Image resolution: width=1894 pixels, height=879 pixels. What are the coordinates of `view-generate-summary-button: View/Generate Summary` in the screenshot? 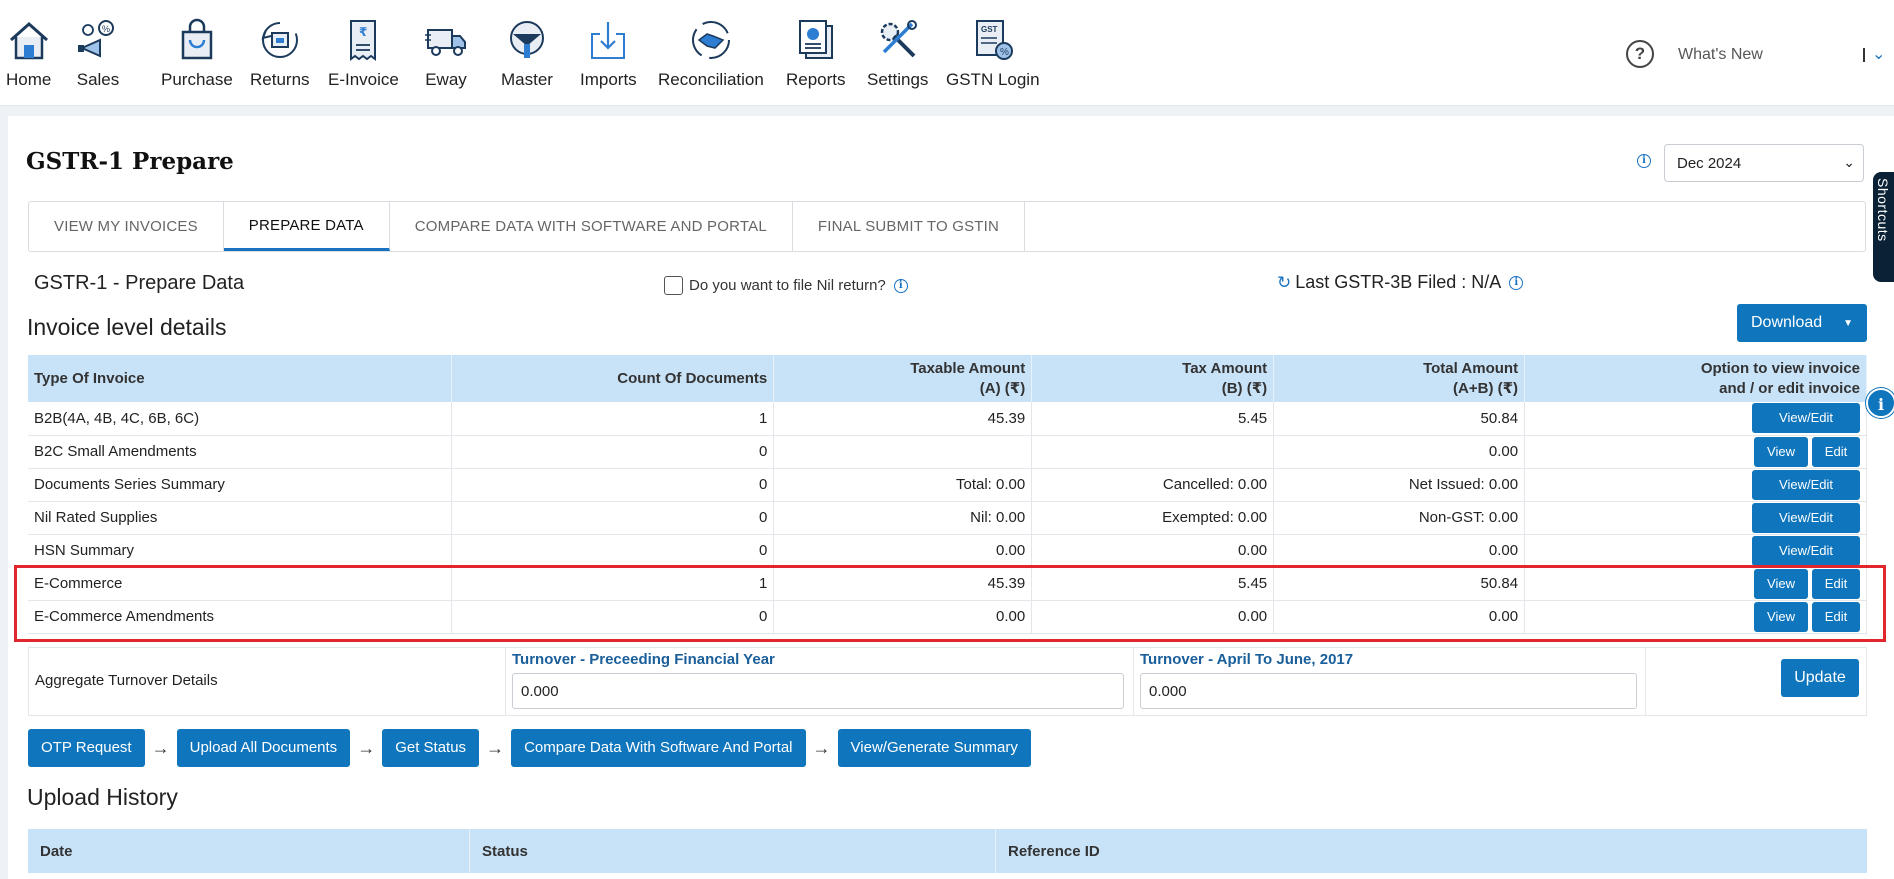 It's located at (934, 748).